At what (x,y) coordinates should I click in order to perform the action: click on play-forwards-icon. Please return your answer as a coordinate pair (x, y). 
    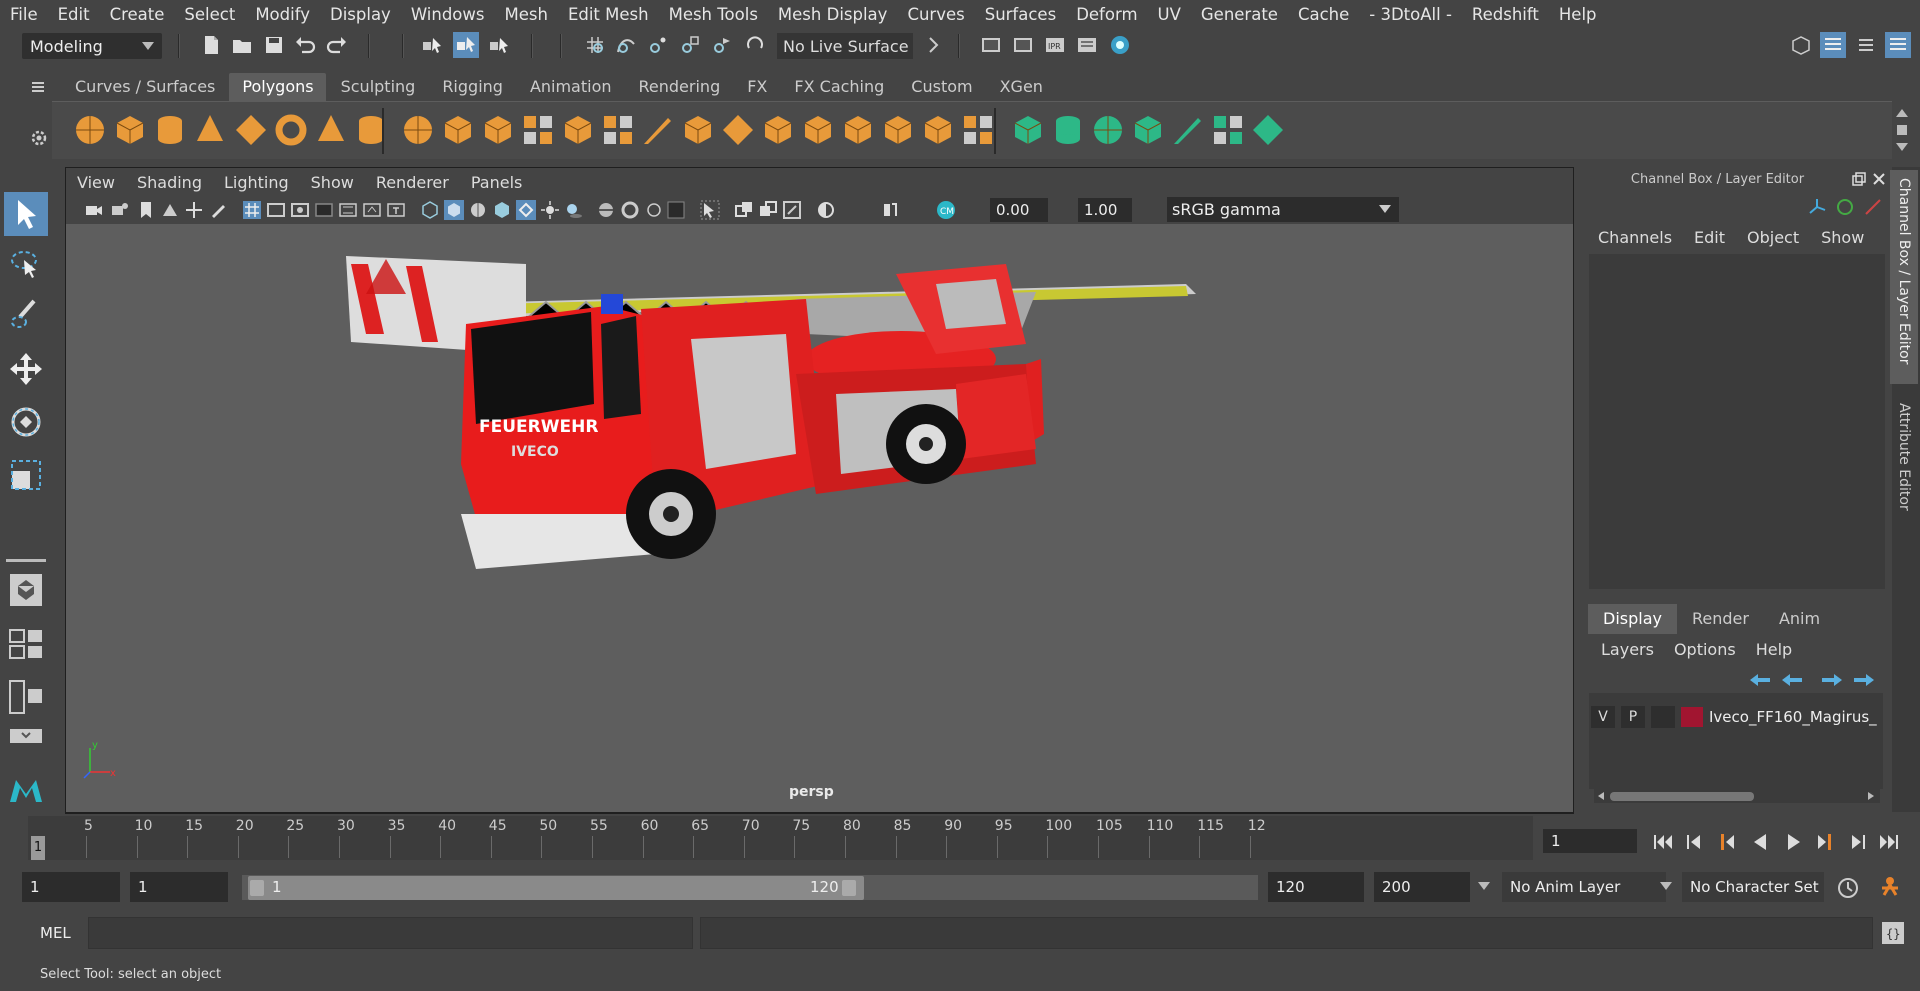
    Looking at the image, I should click on (1793, 842).